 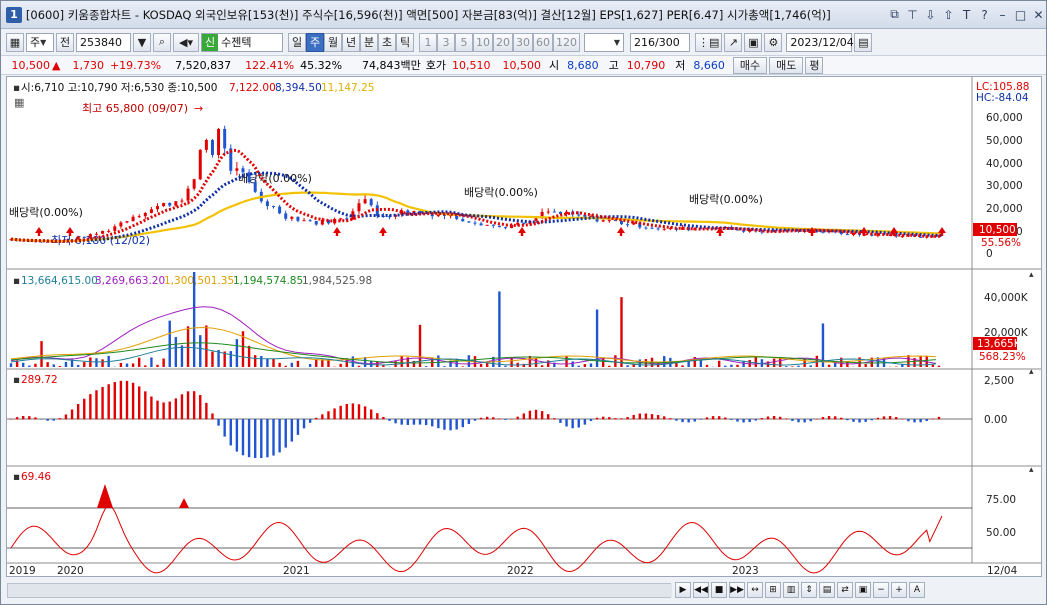 What do you see at coordinates (719, 590) in the screenshot?
I see `stop-icon: ■` at bounding box center [719, 590].